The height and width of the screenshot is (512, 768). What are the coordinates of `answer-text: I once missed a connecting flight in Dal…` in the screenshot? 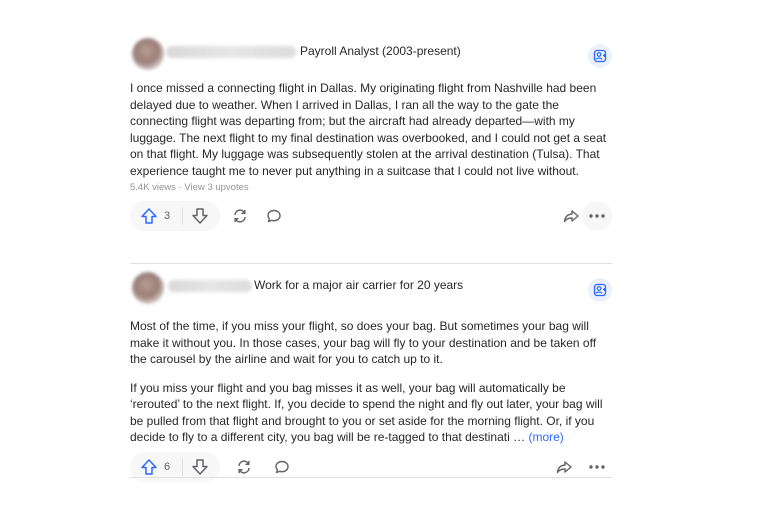 It's located at (368, 129).